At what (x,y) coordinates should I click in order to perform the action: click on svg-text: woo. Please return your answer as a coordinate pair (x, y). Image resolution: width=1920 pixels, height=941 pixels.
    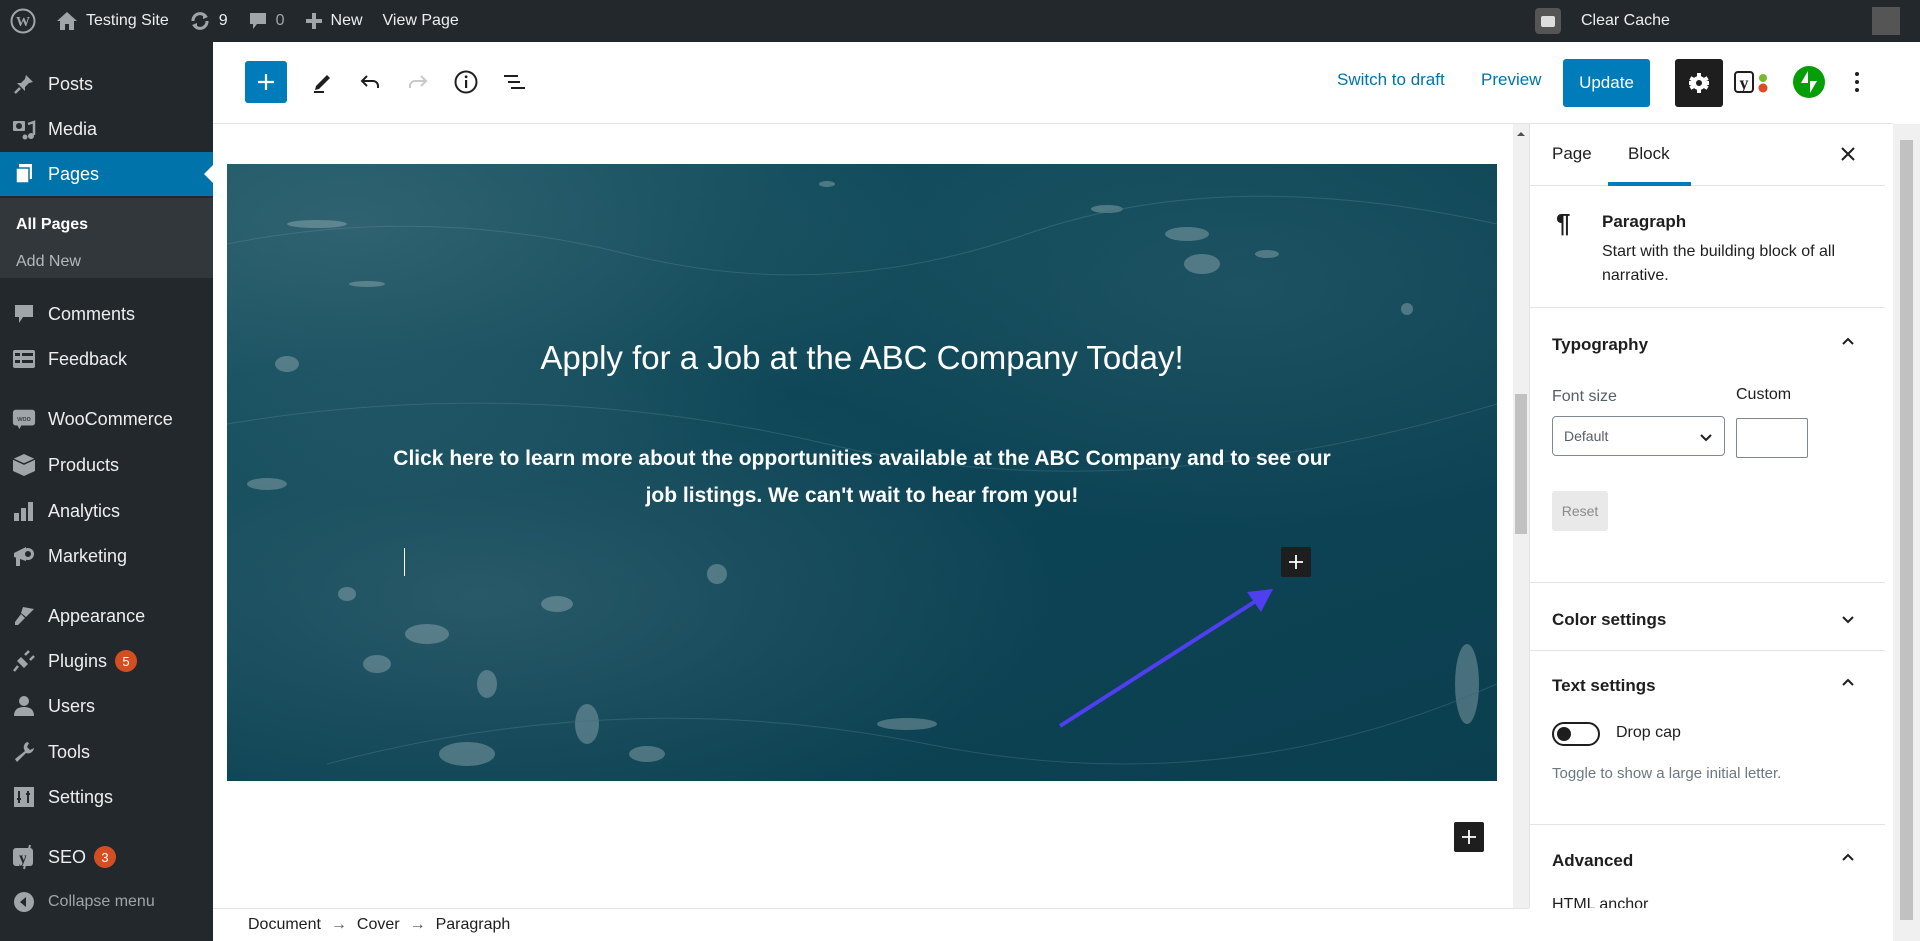
    Looking at the image, I should click on (23, 418).